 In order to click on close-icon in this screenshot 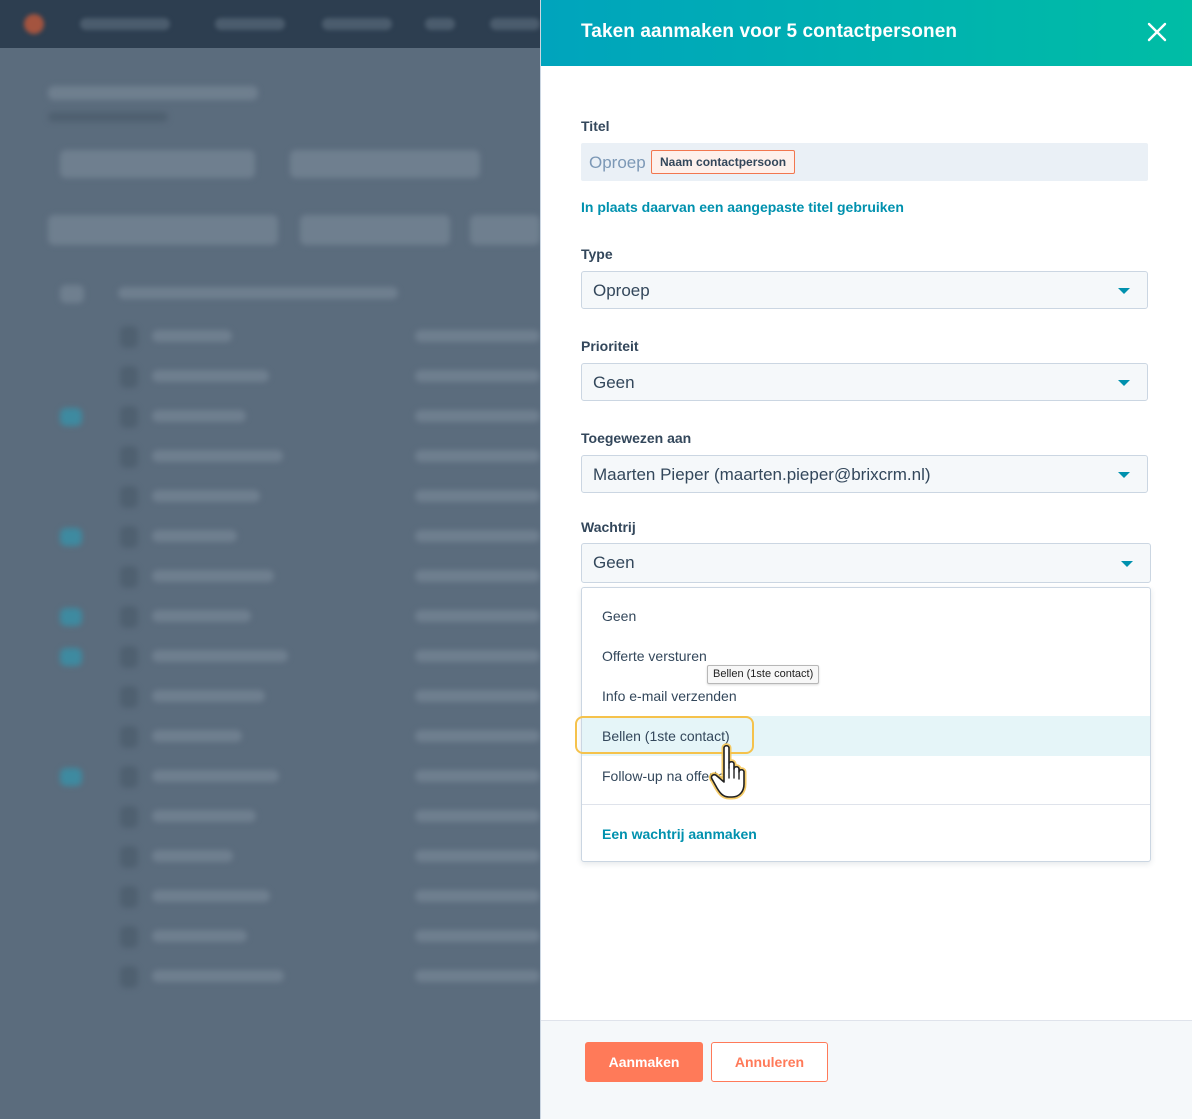, I will do `click(1157, 32)`.